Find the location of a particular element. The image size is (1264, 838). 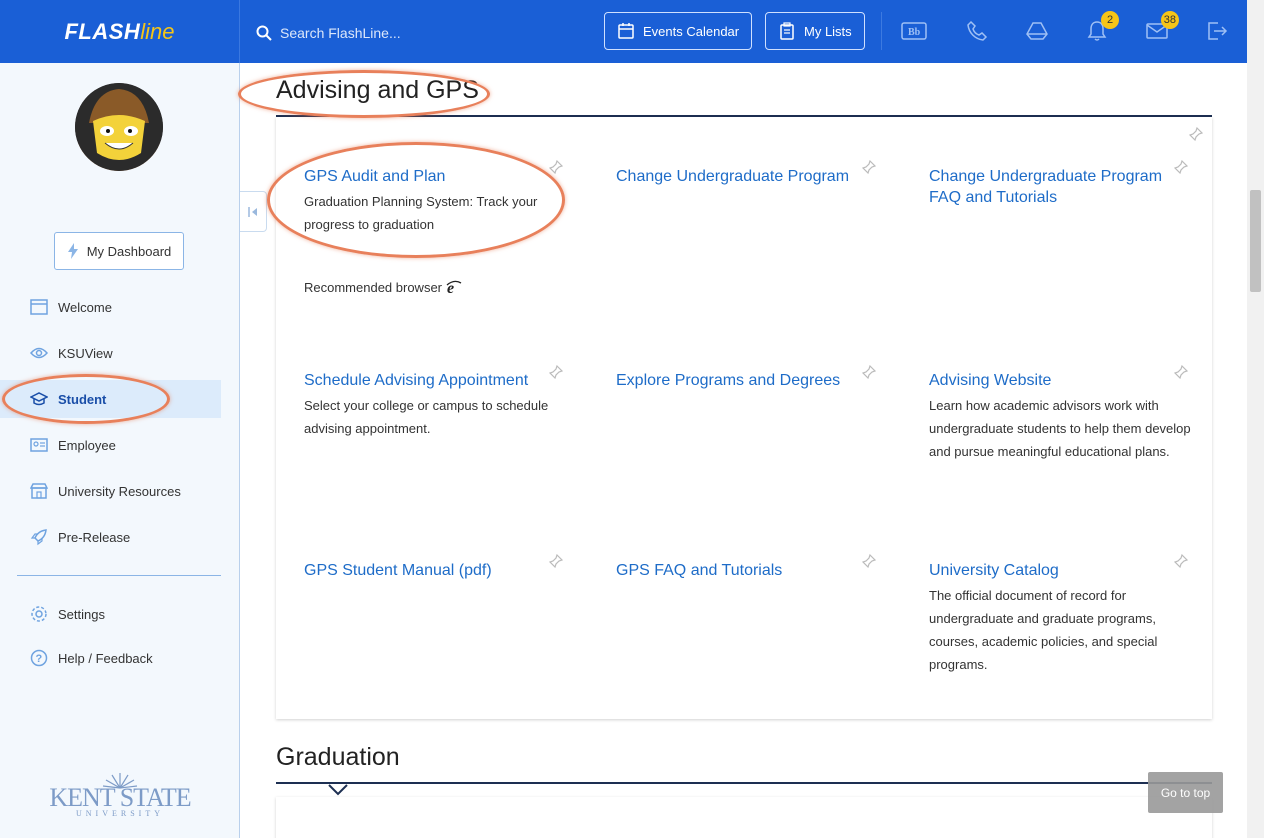

sidebar-item-pre-release: Pre-Release is located at coordinates (110, 537).